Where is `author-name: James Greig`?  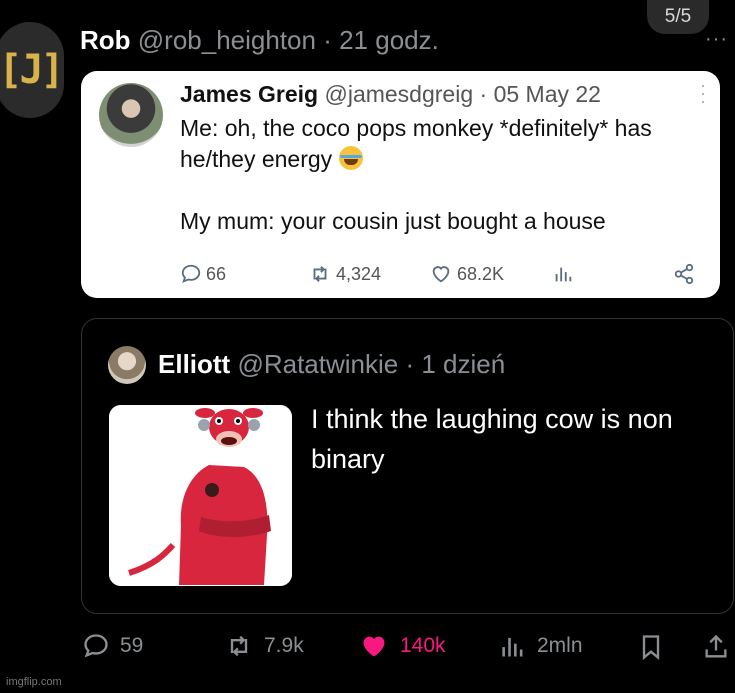
author-name: James Greig is located at coordinates (249, 94).